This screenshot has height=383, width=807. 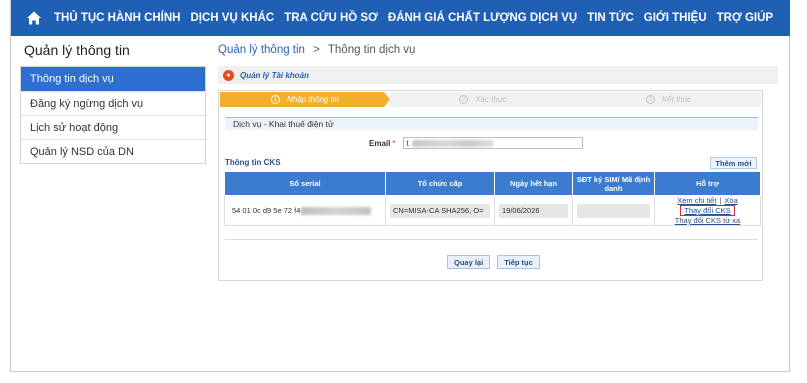 I want to click on nav-dich-vu-khac: DỊCH VỤ KHÁC, so click(x=233, y=18).